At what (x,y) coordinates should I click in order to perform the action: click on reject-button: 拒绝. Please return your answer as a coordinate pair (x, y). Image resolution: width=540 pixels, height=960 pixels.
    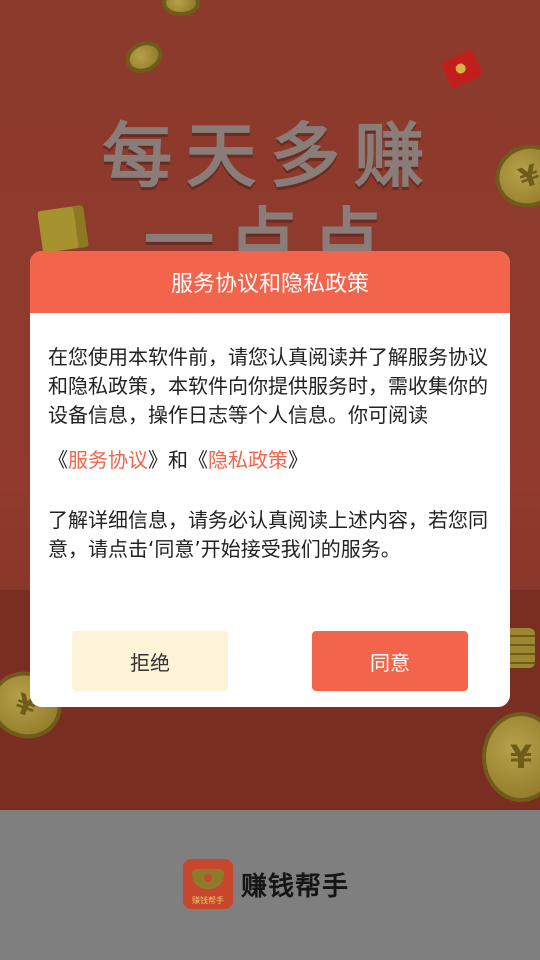
    Looking at the image, I should click on (150, 661).